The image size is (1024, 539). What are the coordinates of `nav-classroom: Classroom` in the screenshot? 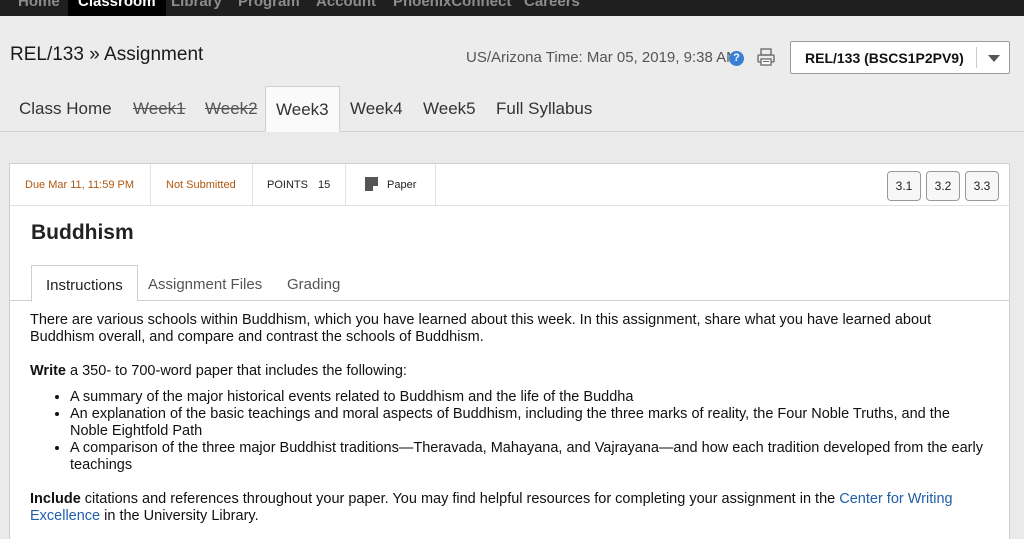 It's located at (117, 8).